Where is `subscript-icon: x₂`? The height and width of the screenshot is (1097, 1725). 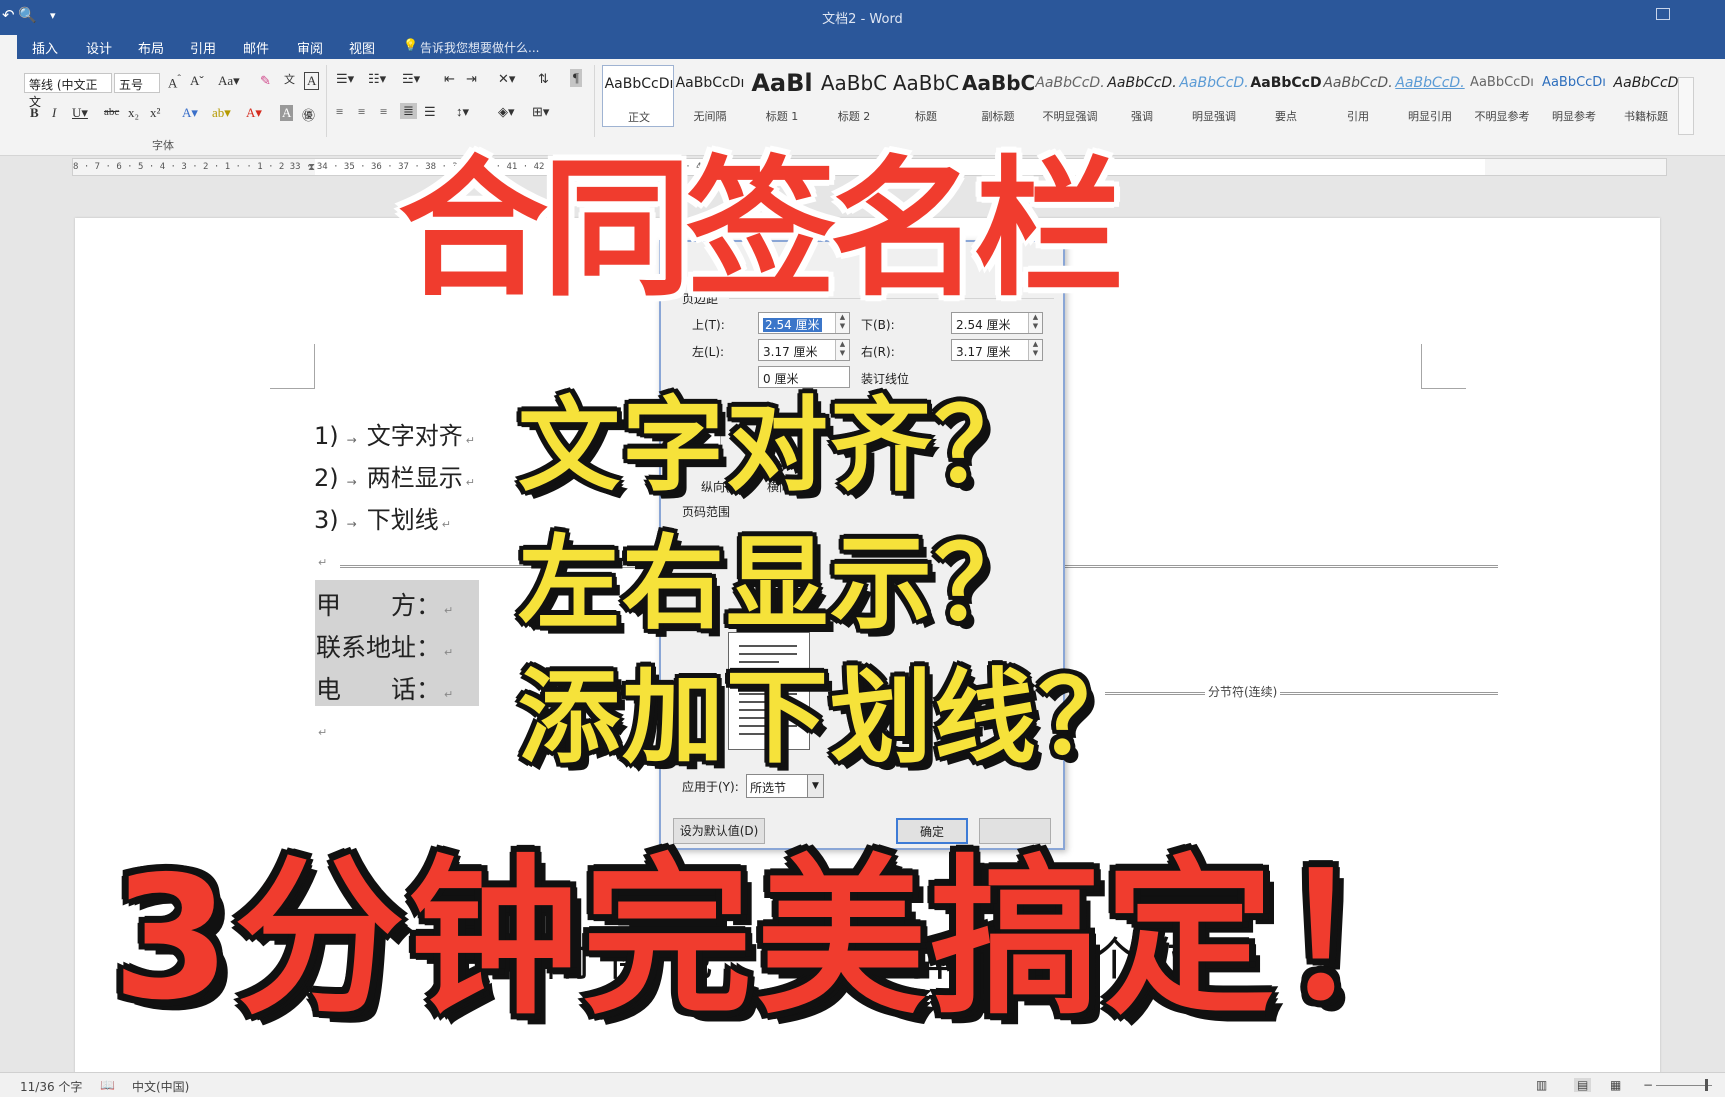
subscript-icon: x₂ is located at coordinates (133, 113).